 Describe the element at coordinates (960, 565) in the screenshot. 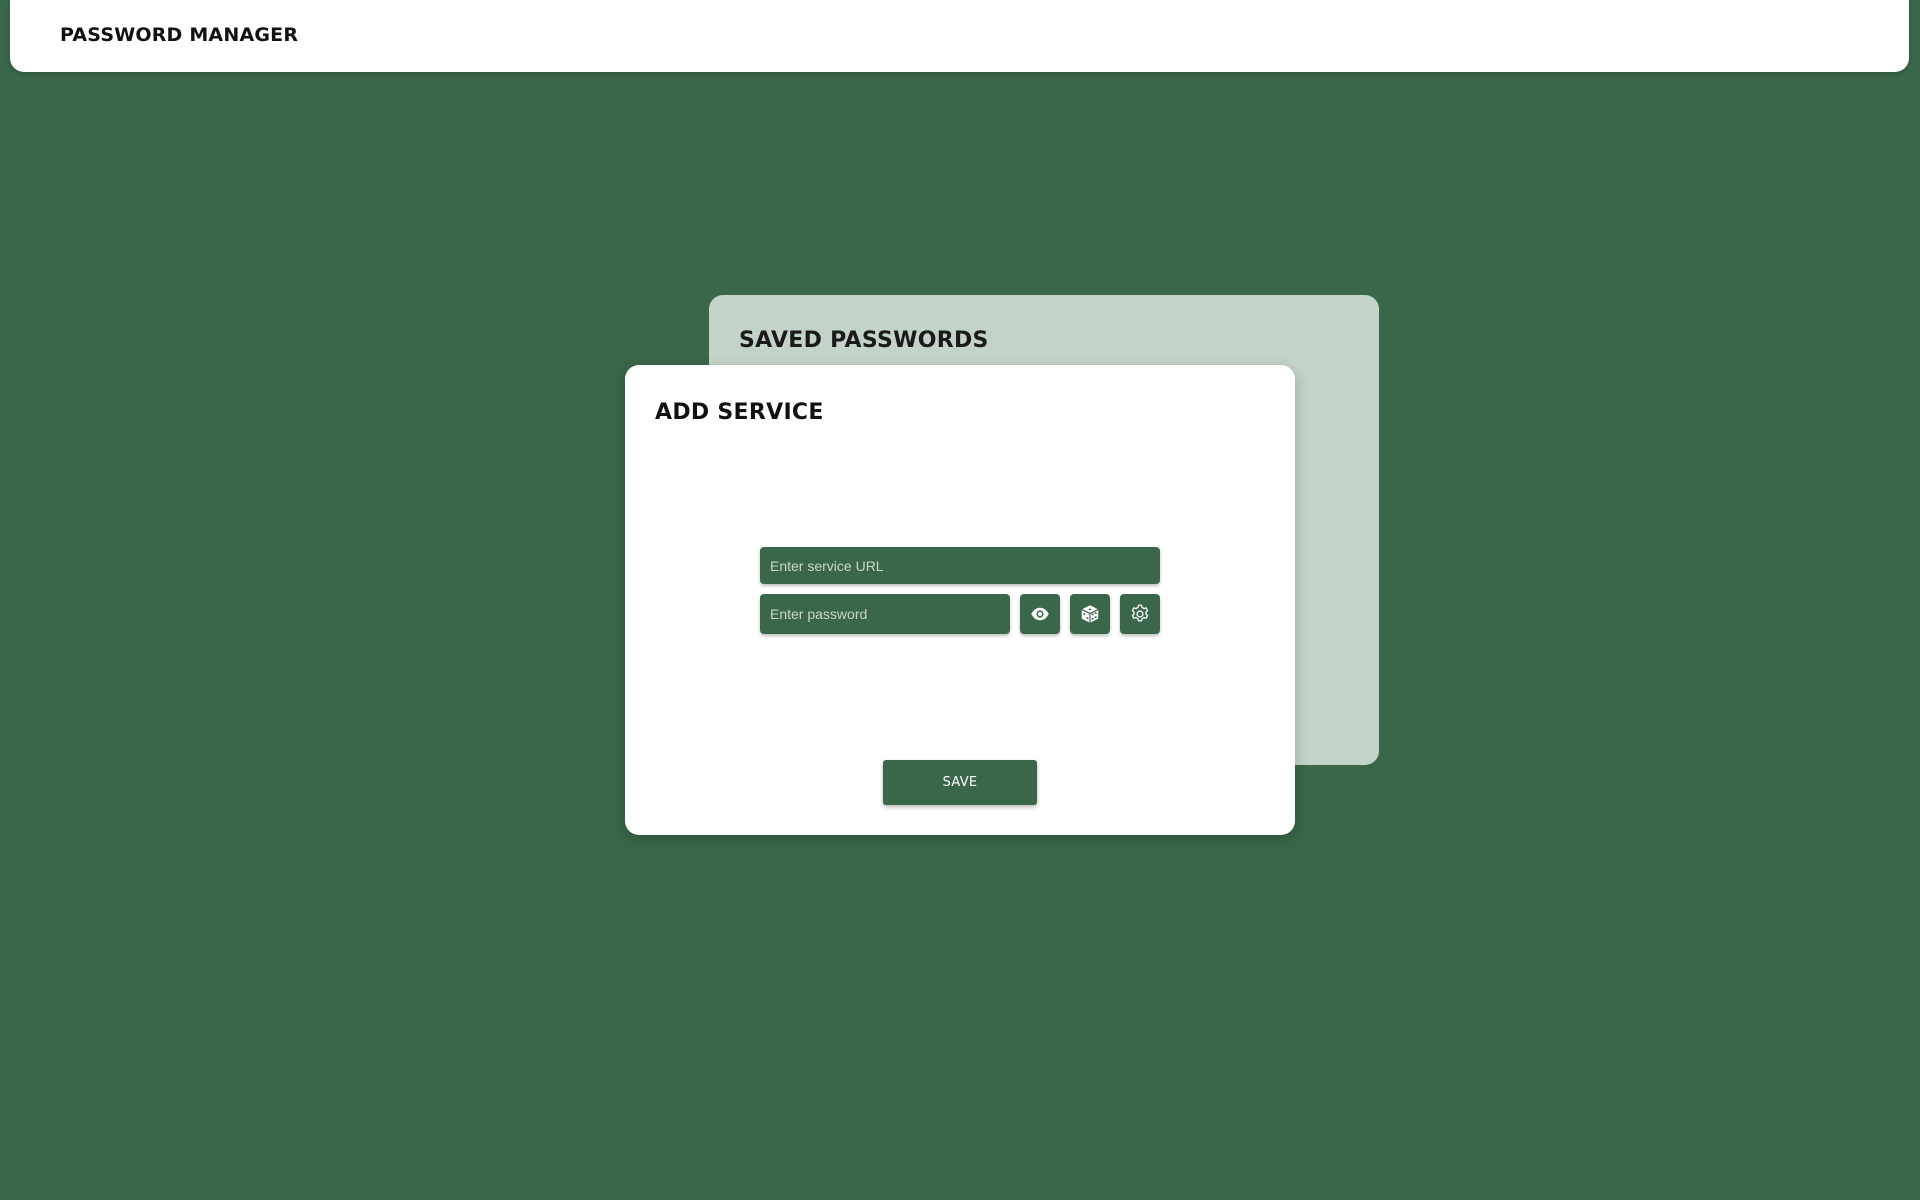

I see `service-url-input` at that location.